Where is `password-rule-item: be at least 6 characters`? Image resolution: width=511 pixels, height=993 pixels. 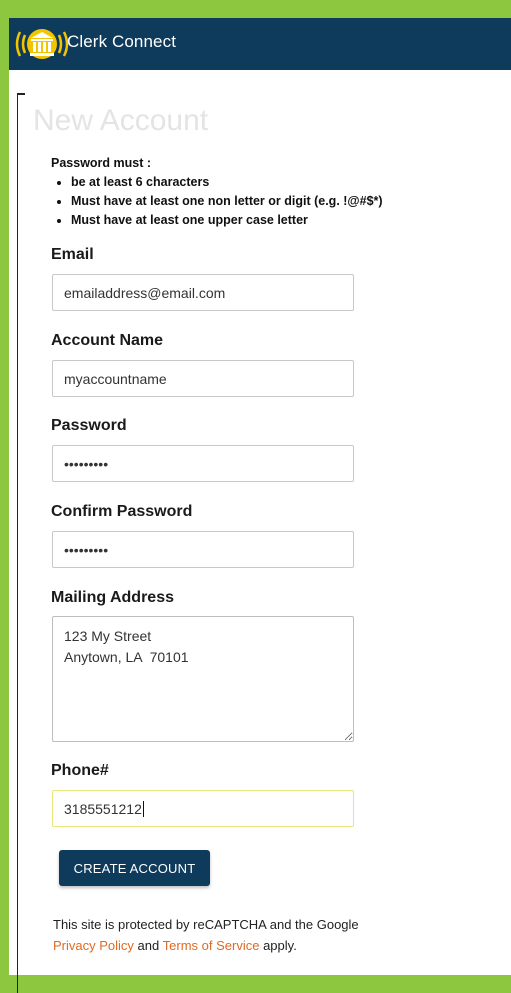 password-rule-item: be at least 6 characters is located at coordinates (227, 182).